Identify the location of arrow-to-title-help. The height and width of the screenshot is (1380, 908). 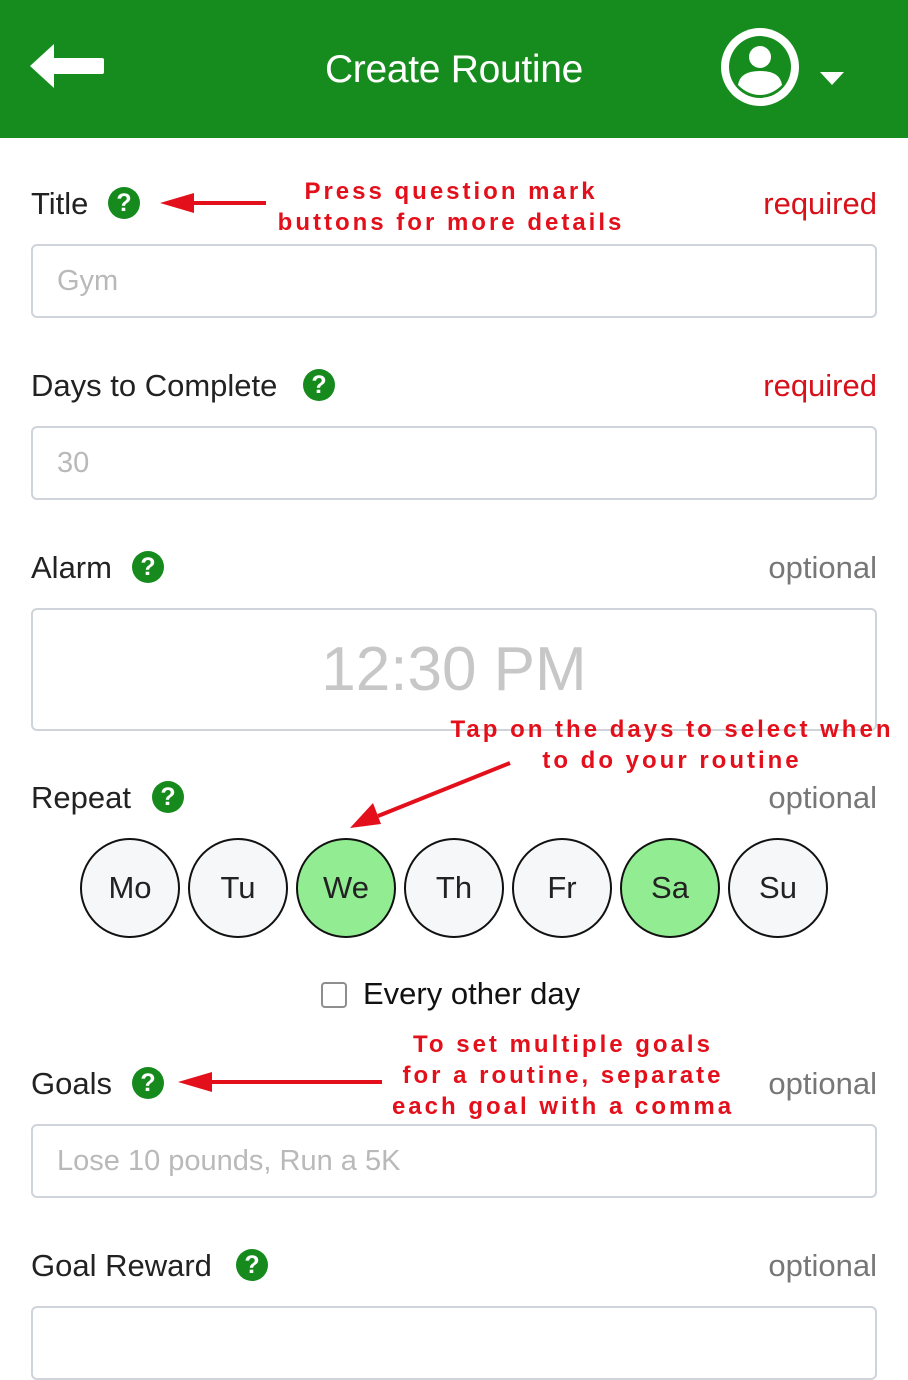
(213, 203).